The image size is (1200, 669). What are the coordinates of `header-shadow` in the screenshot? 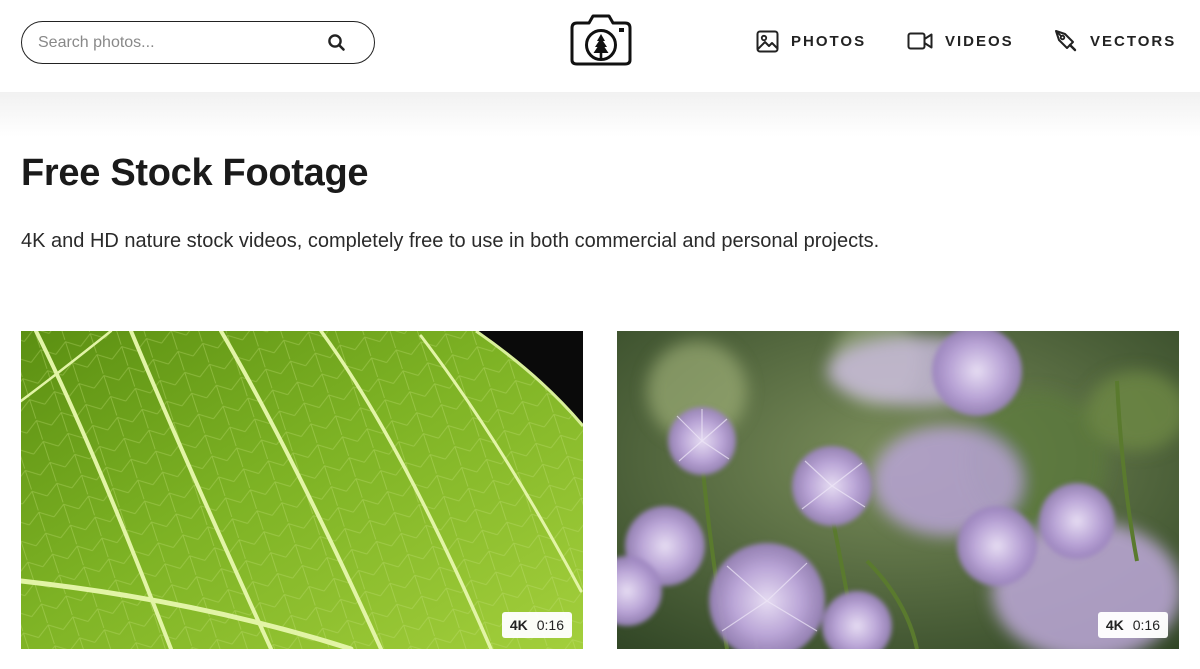 It's located at (600, 114).